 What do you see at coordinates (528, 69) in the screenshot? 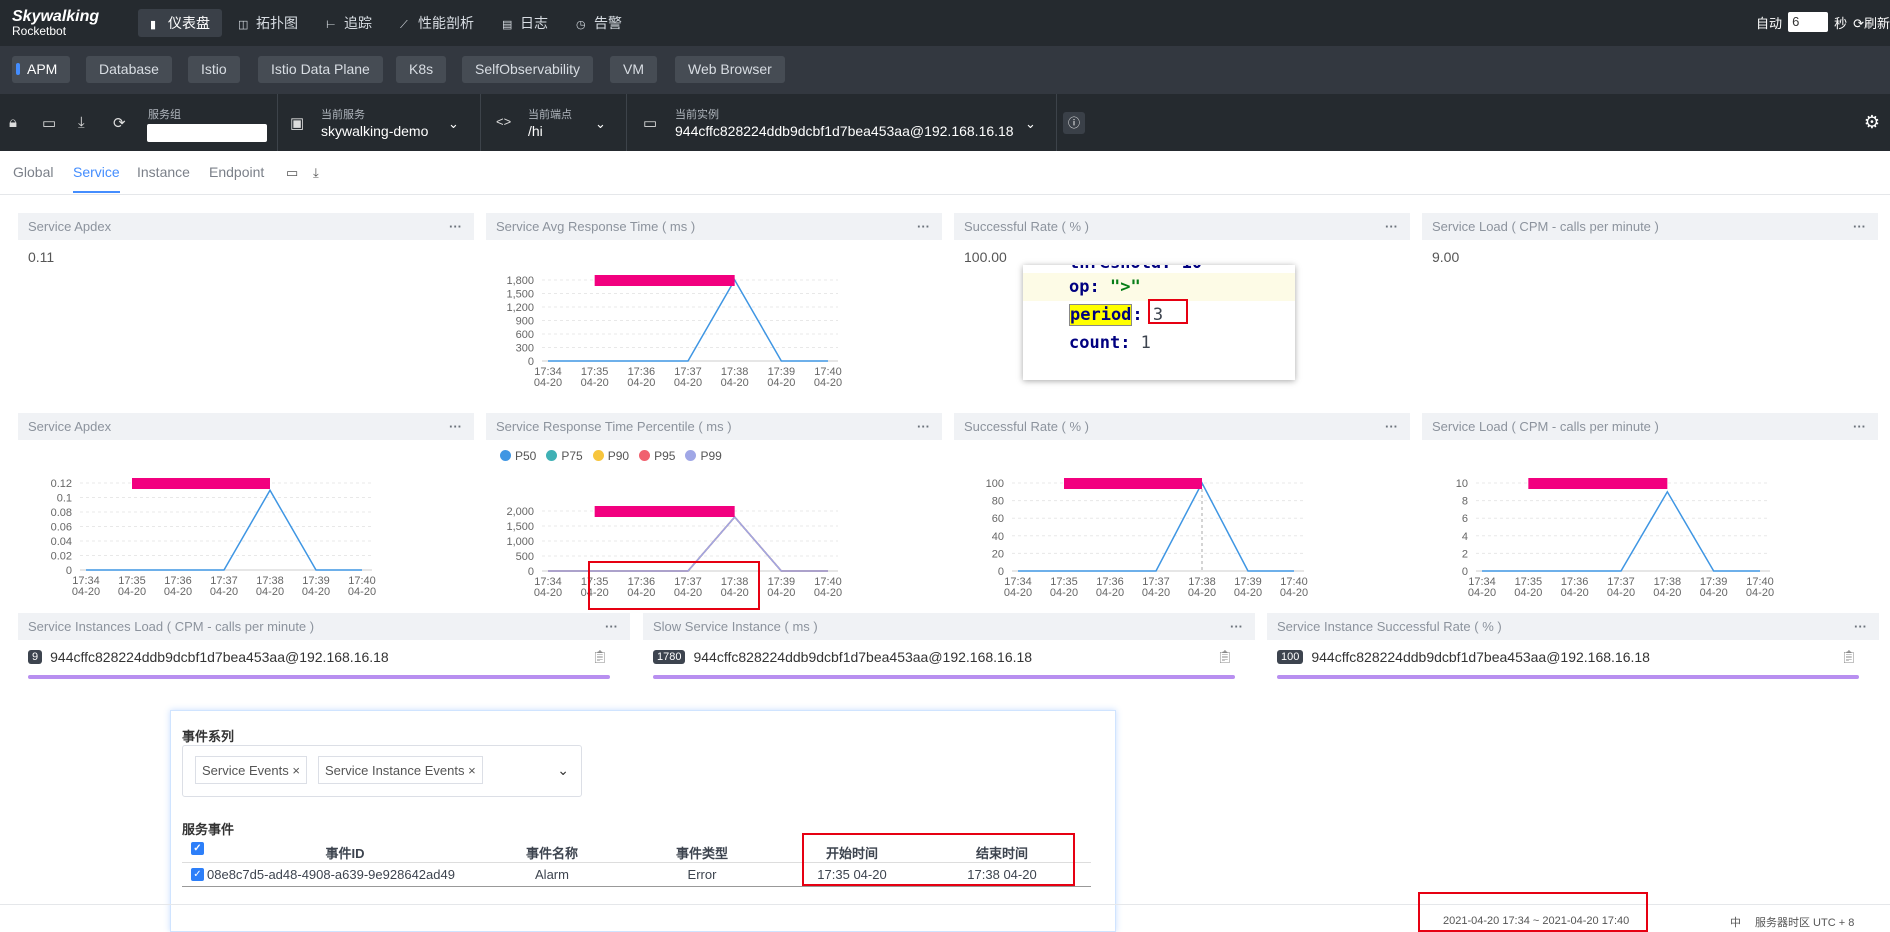
I see `template-selfobservability: SelfObservability` at bounding box center [528, 69].